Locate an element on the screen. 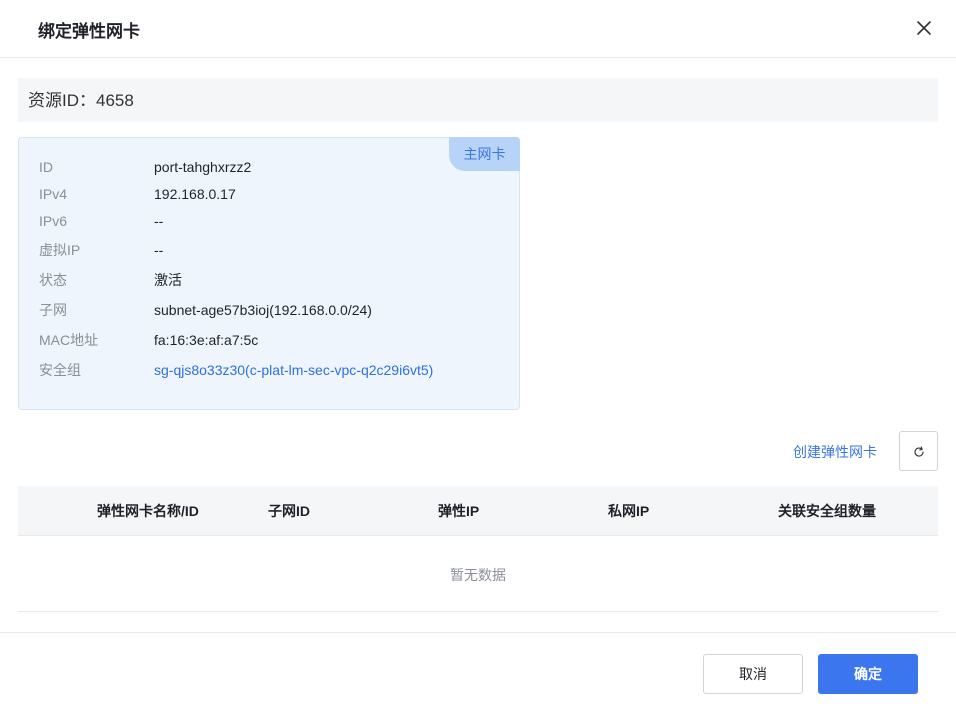 The width and height of the screenshot is (956, 710). cancel-button: 取消 is located at coordinates (753, 674).